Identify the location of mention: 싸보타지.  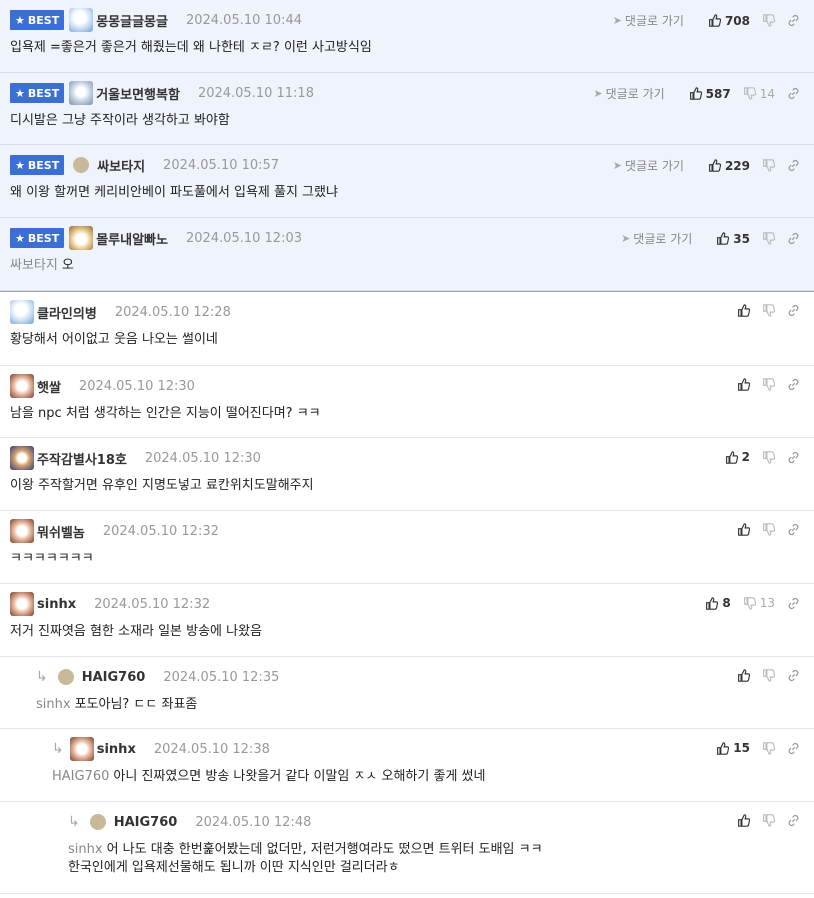
(34, 265).